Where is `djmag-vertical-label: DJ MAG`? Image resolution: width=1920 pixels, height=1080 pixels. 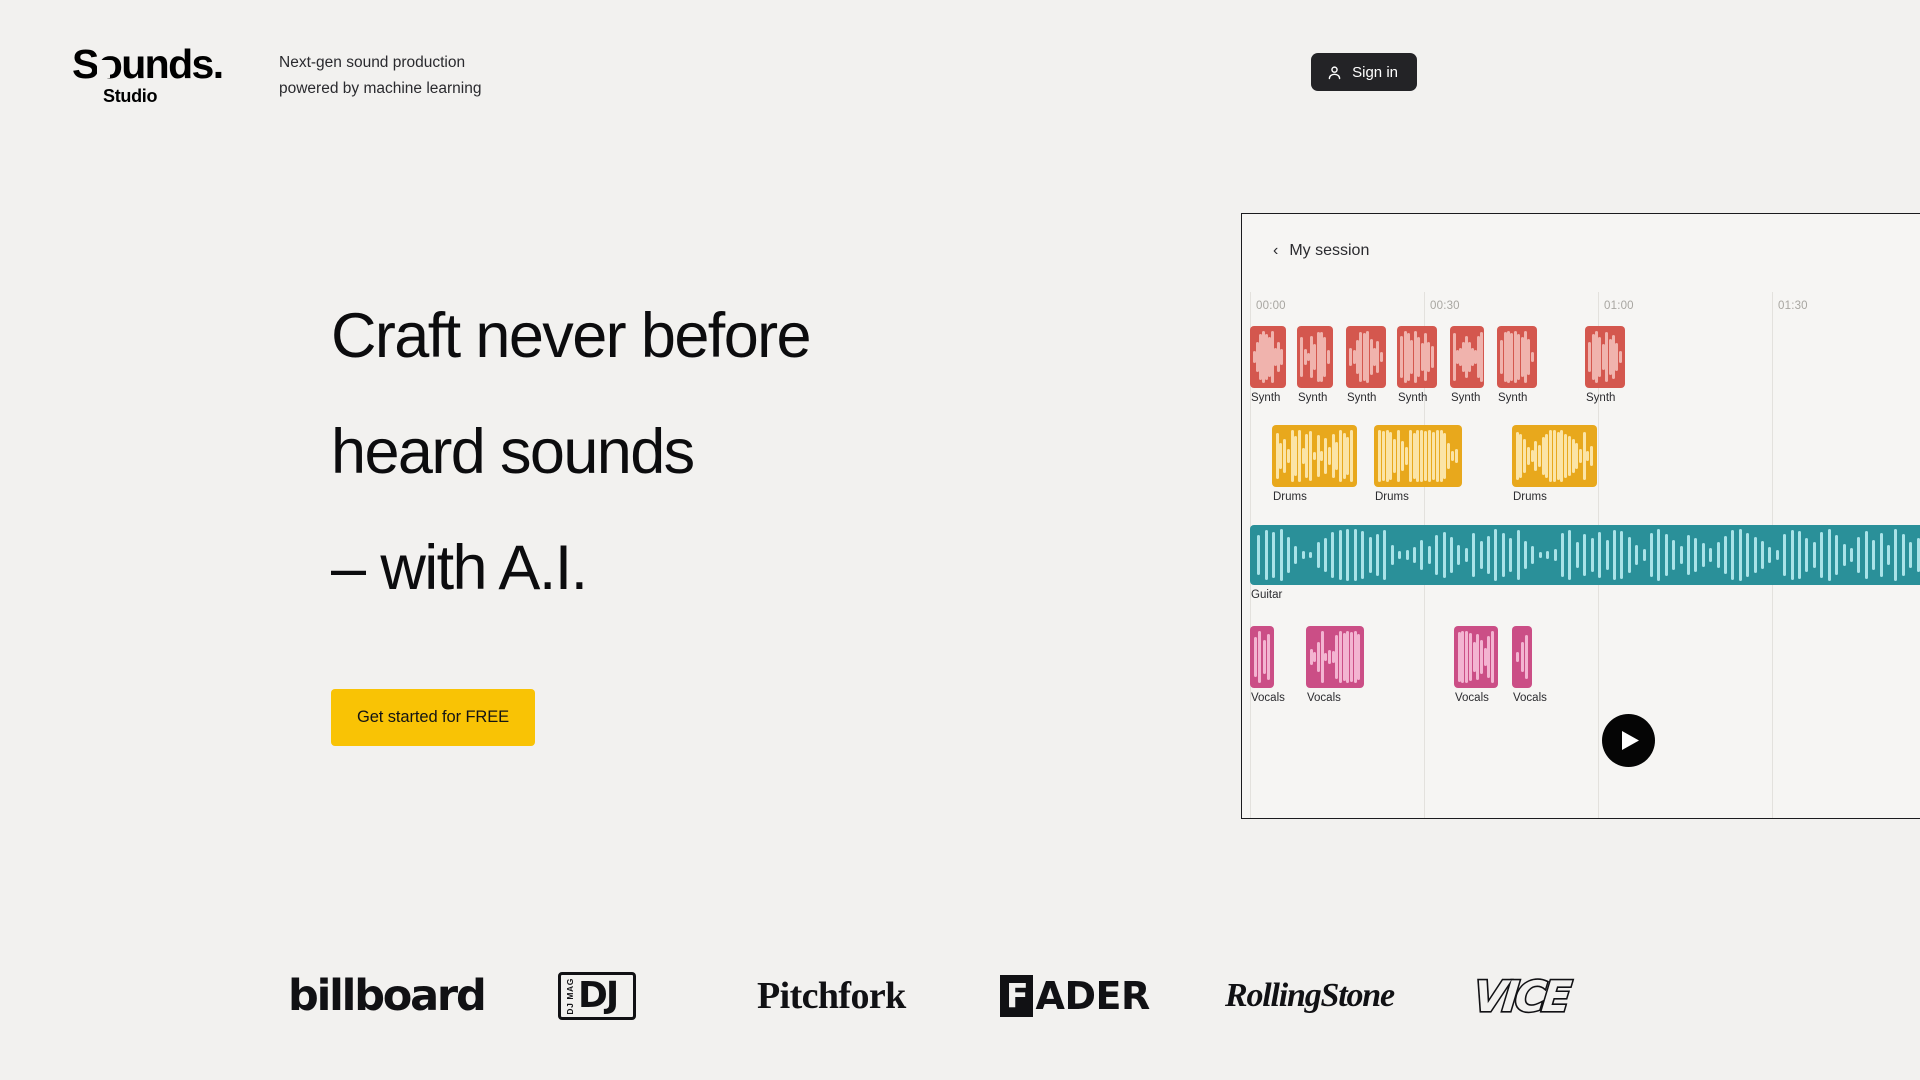 djmag-vertical-label: DJ MAG is located at coordinates (570, 996).